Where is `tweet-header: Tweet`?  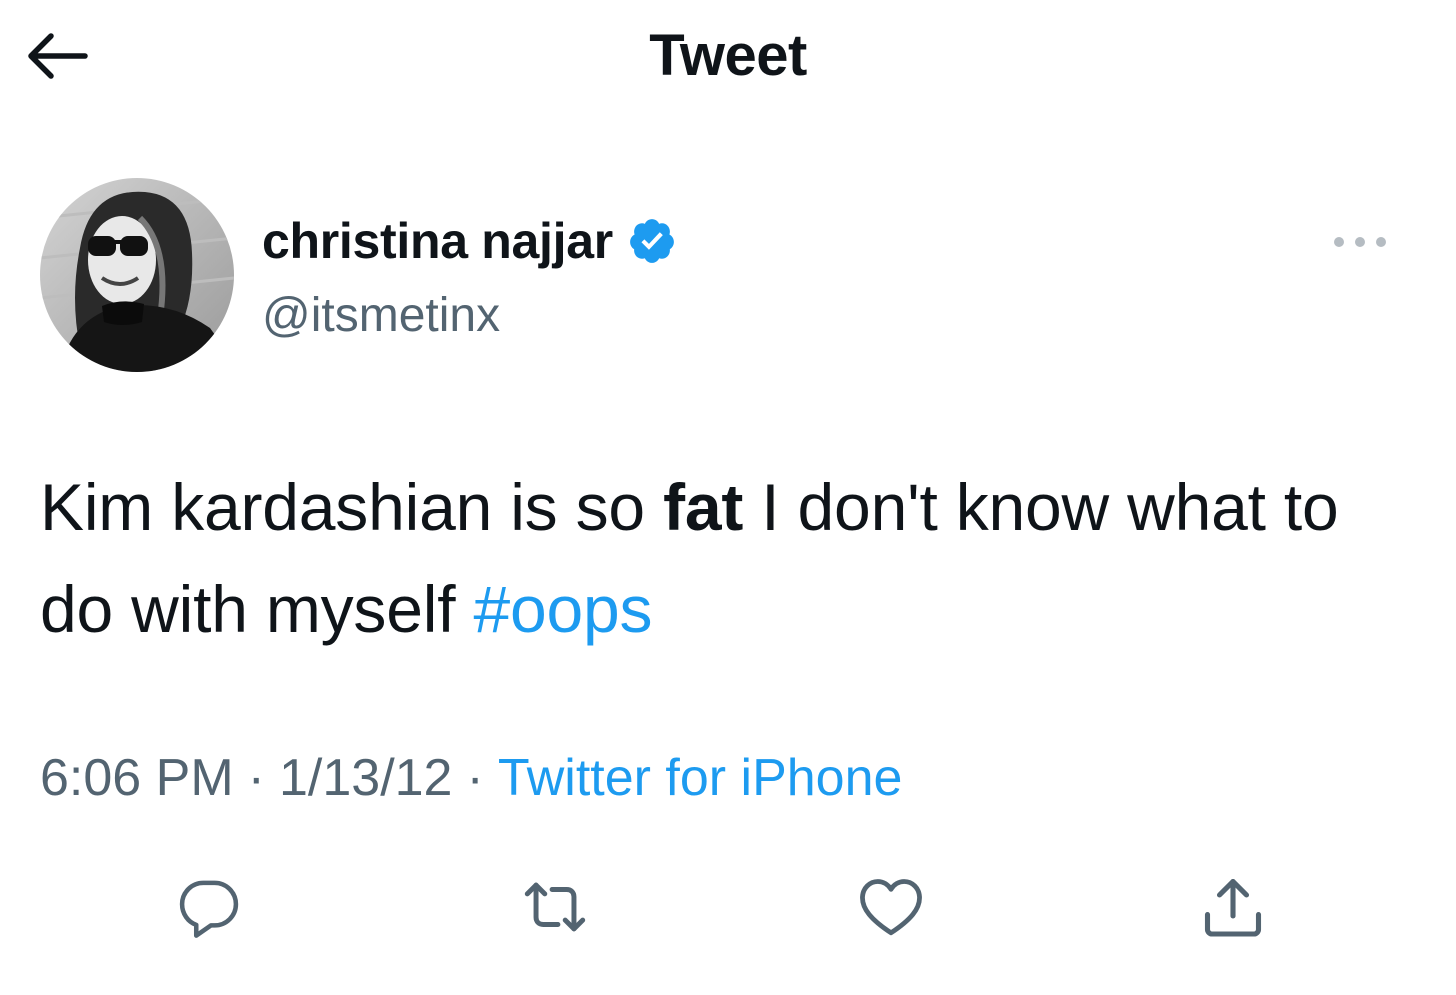 tweet-header: Tweet is located at coordinates (728, 59).